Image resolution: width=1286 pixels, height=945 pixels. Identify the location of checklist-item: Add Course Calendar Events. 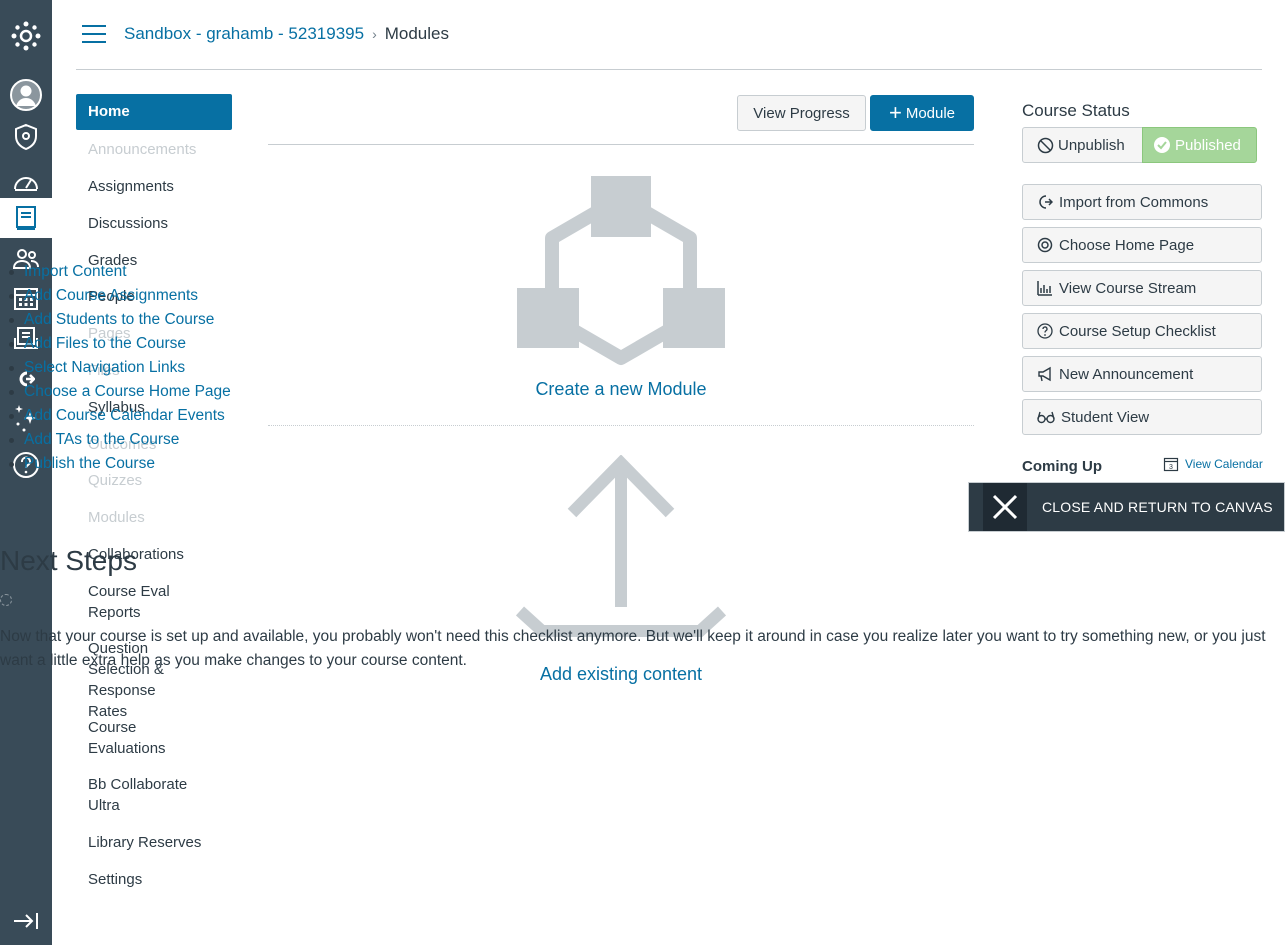
(115, 416).